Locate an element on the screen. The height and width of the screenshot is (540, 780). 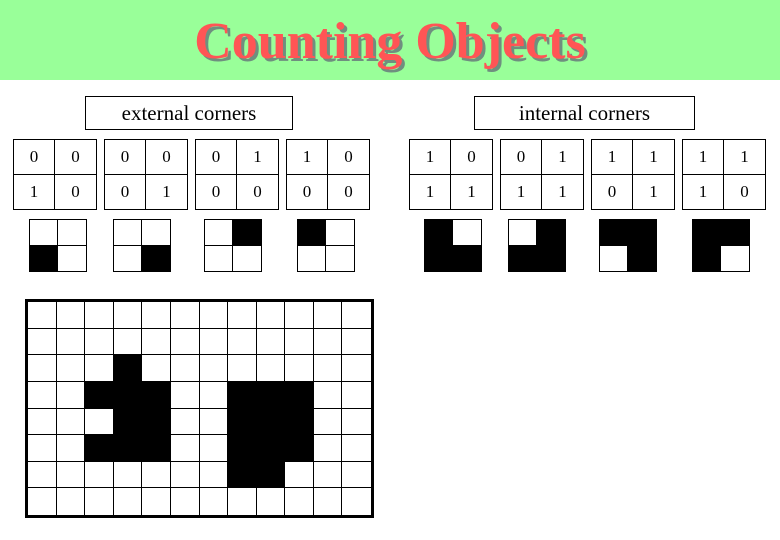
internal-value-table: 1011 is located at coordinates (451, 174).